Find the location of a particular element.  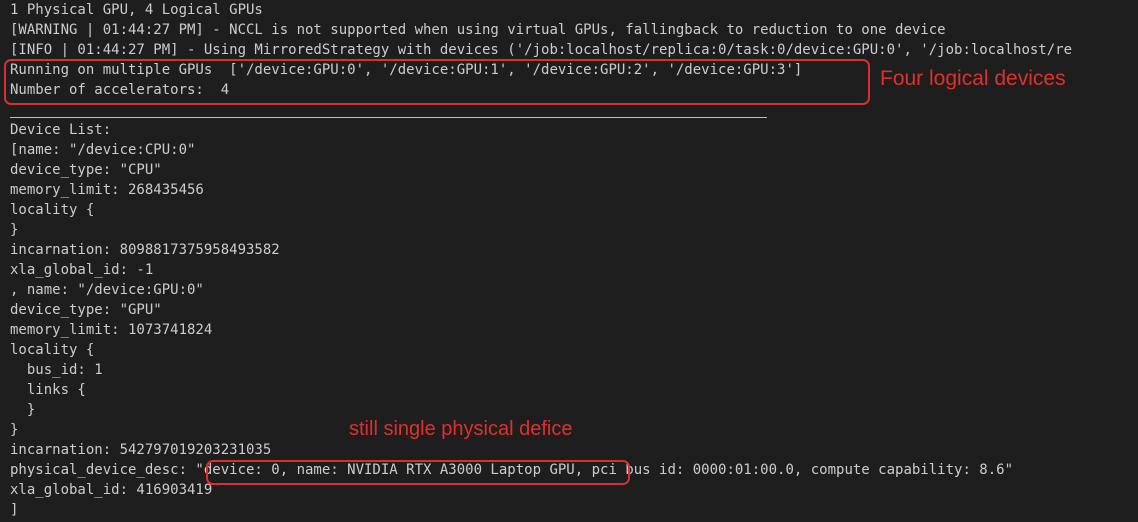

single-physical-device-annotation: still single physical defice is located at coordinates (461, 429).